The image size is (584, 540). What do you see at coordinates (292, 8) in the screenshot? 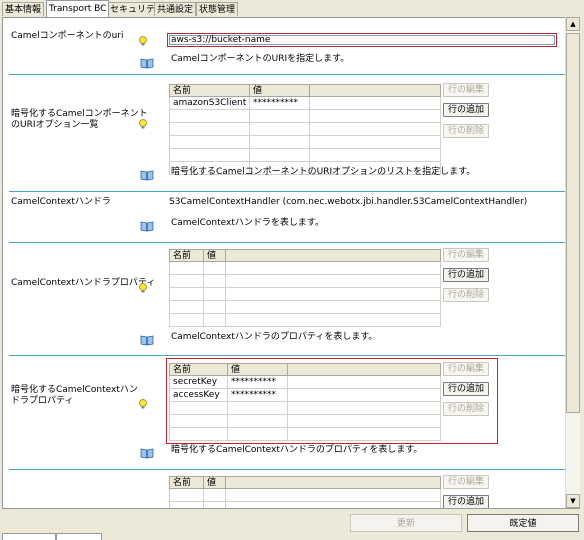
I see `tab-bar: 基本情報 Transport BC セキュリティ 共通設定 状態管理` at bounding box center [292, 8].